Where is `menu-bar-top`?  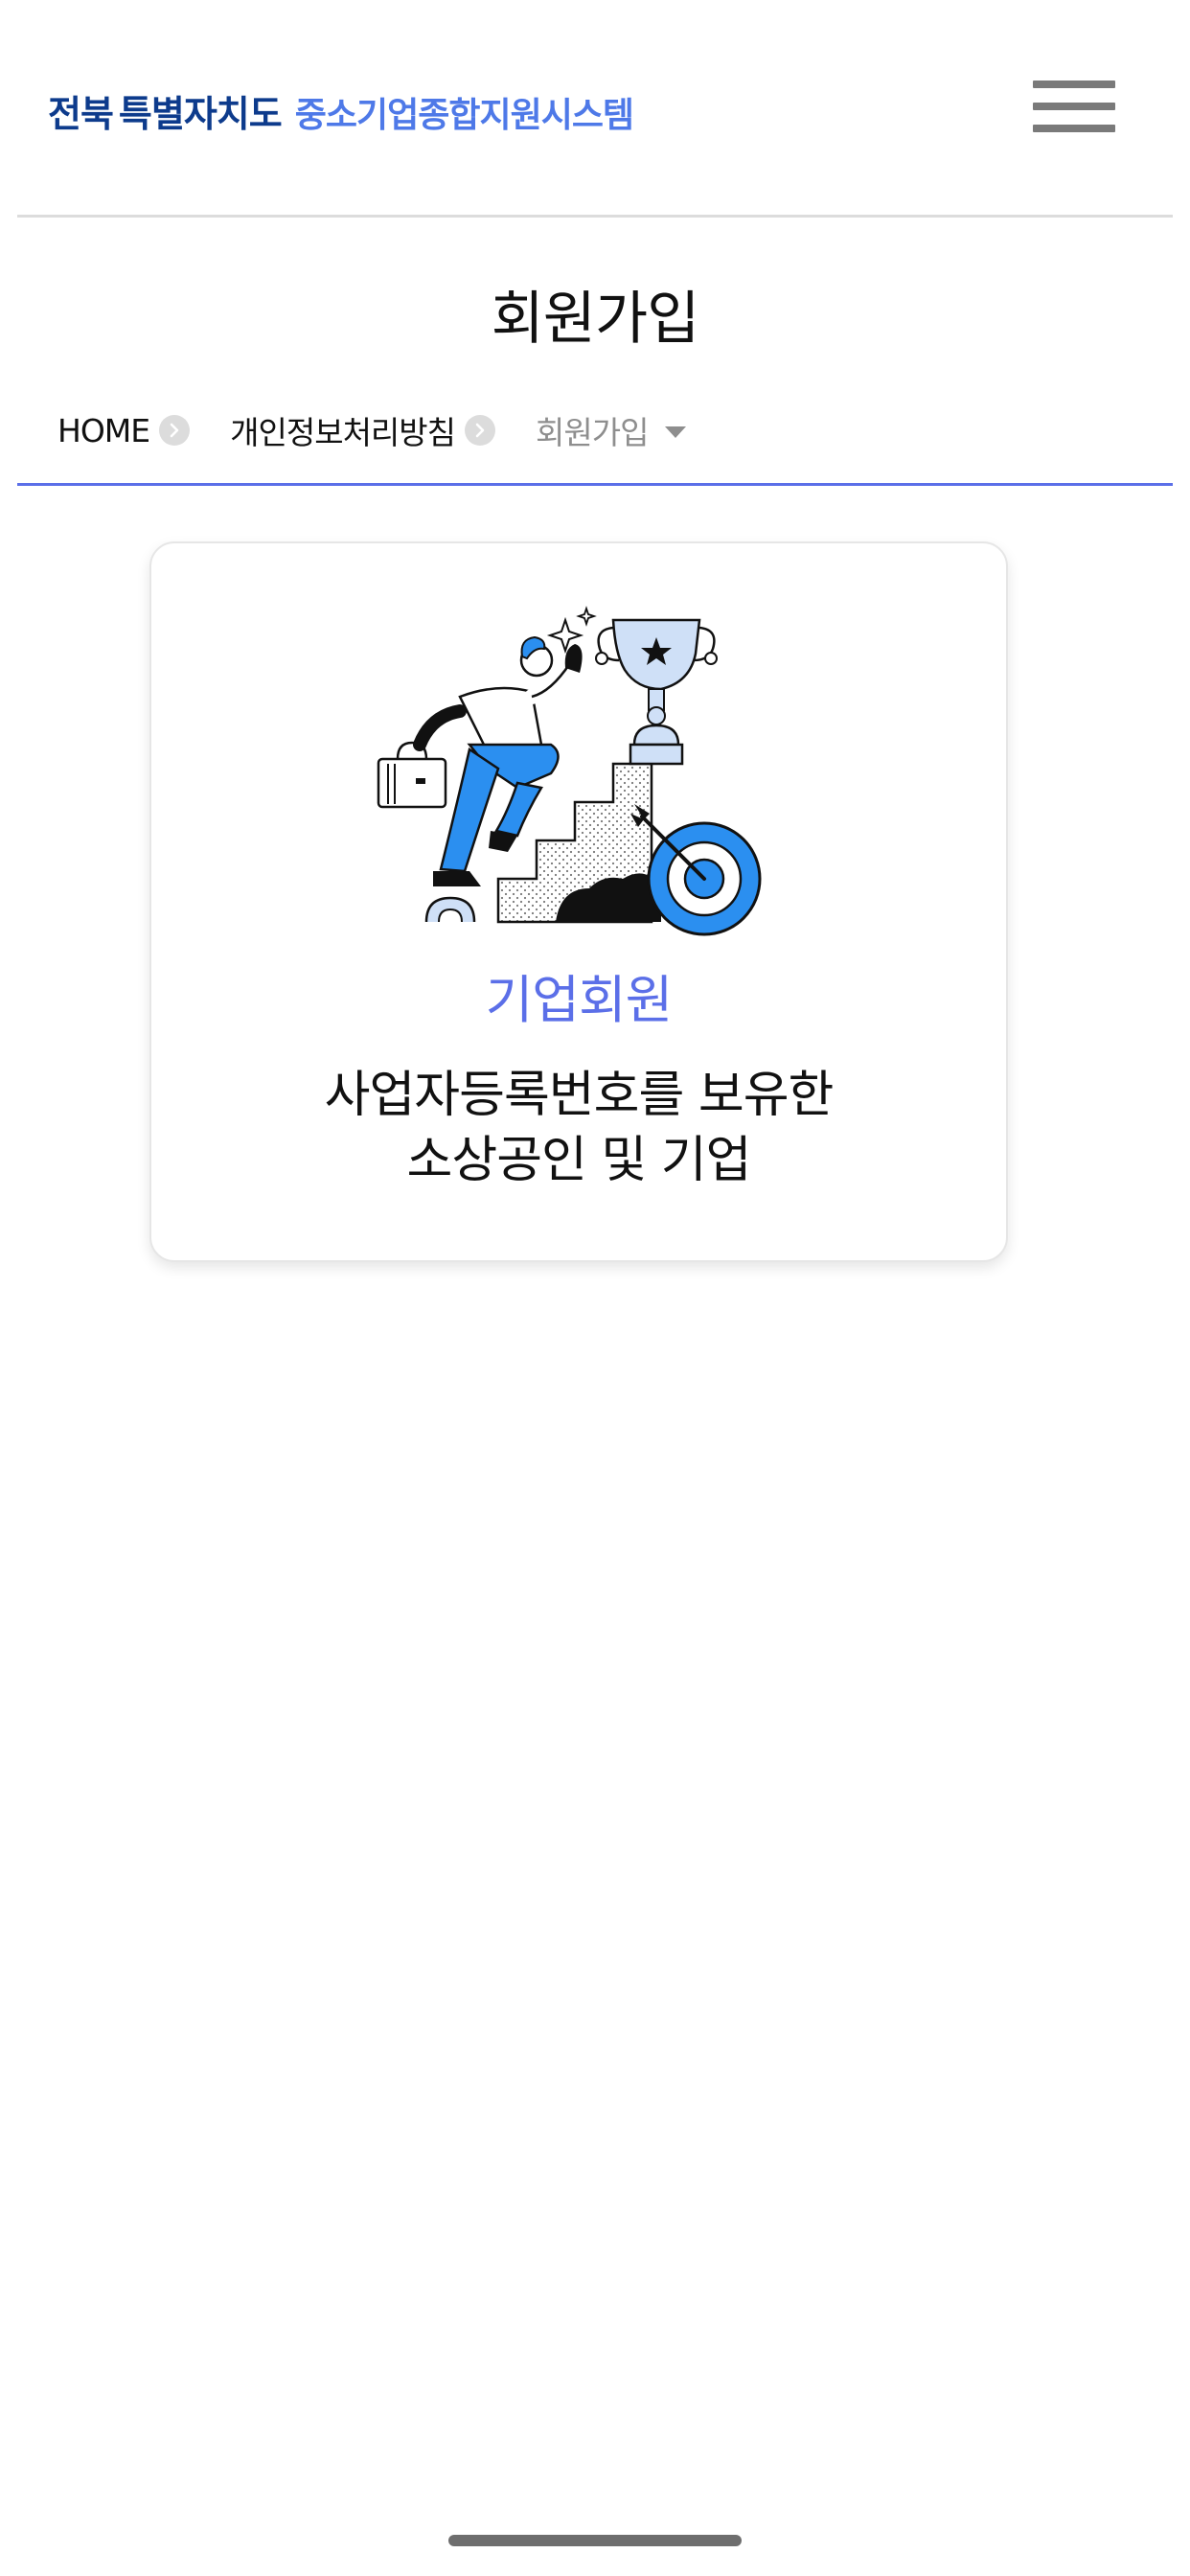 menu-bar-top is located at coordinates (1074, 84).